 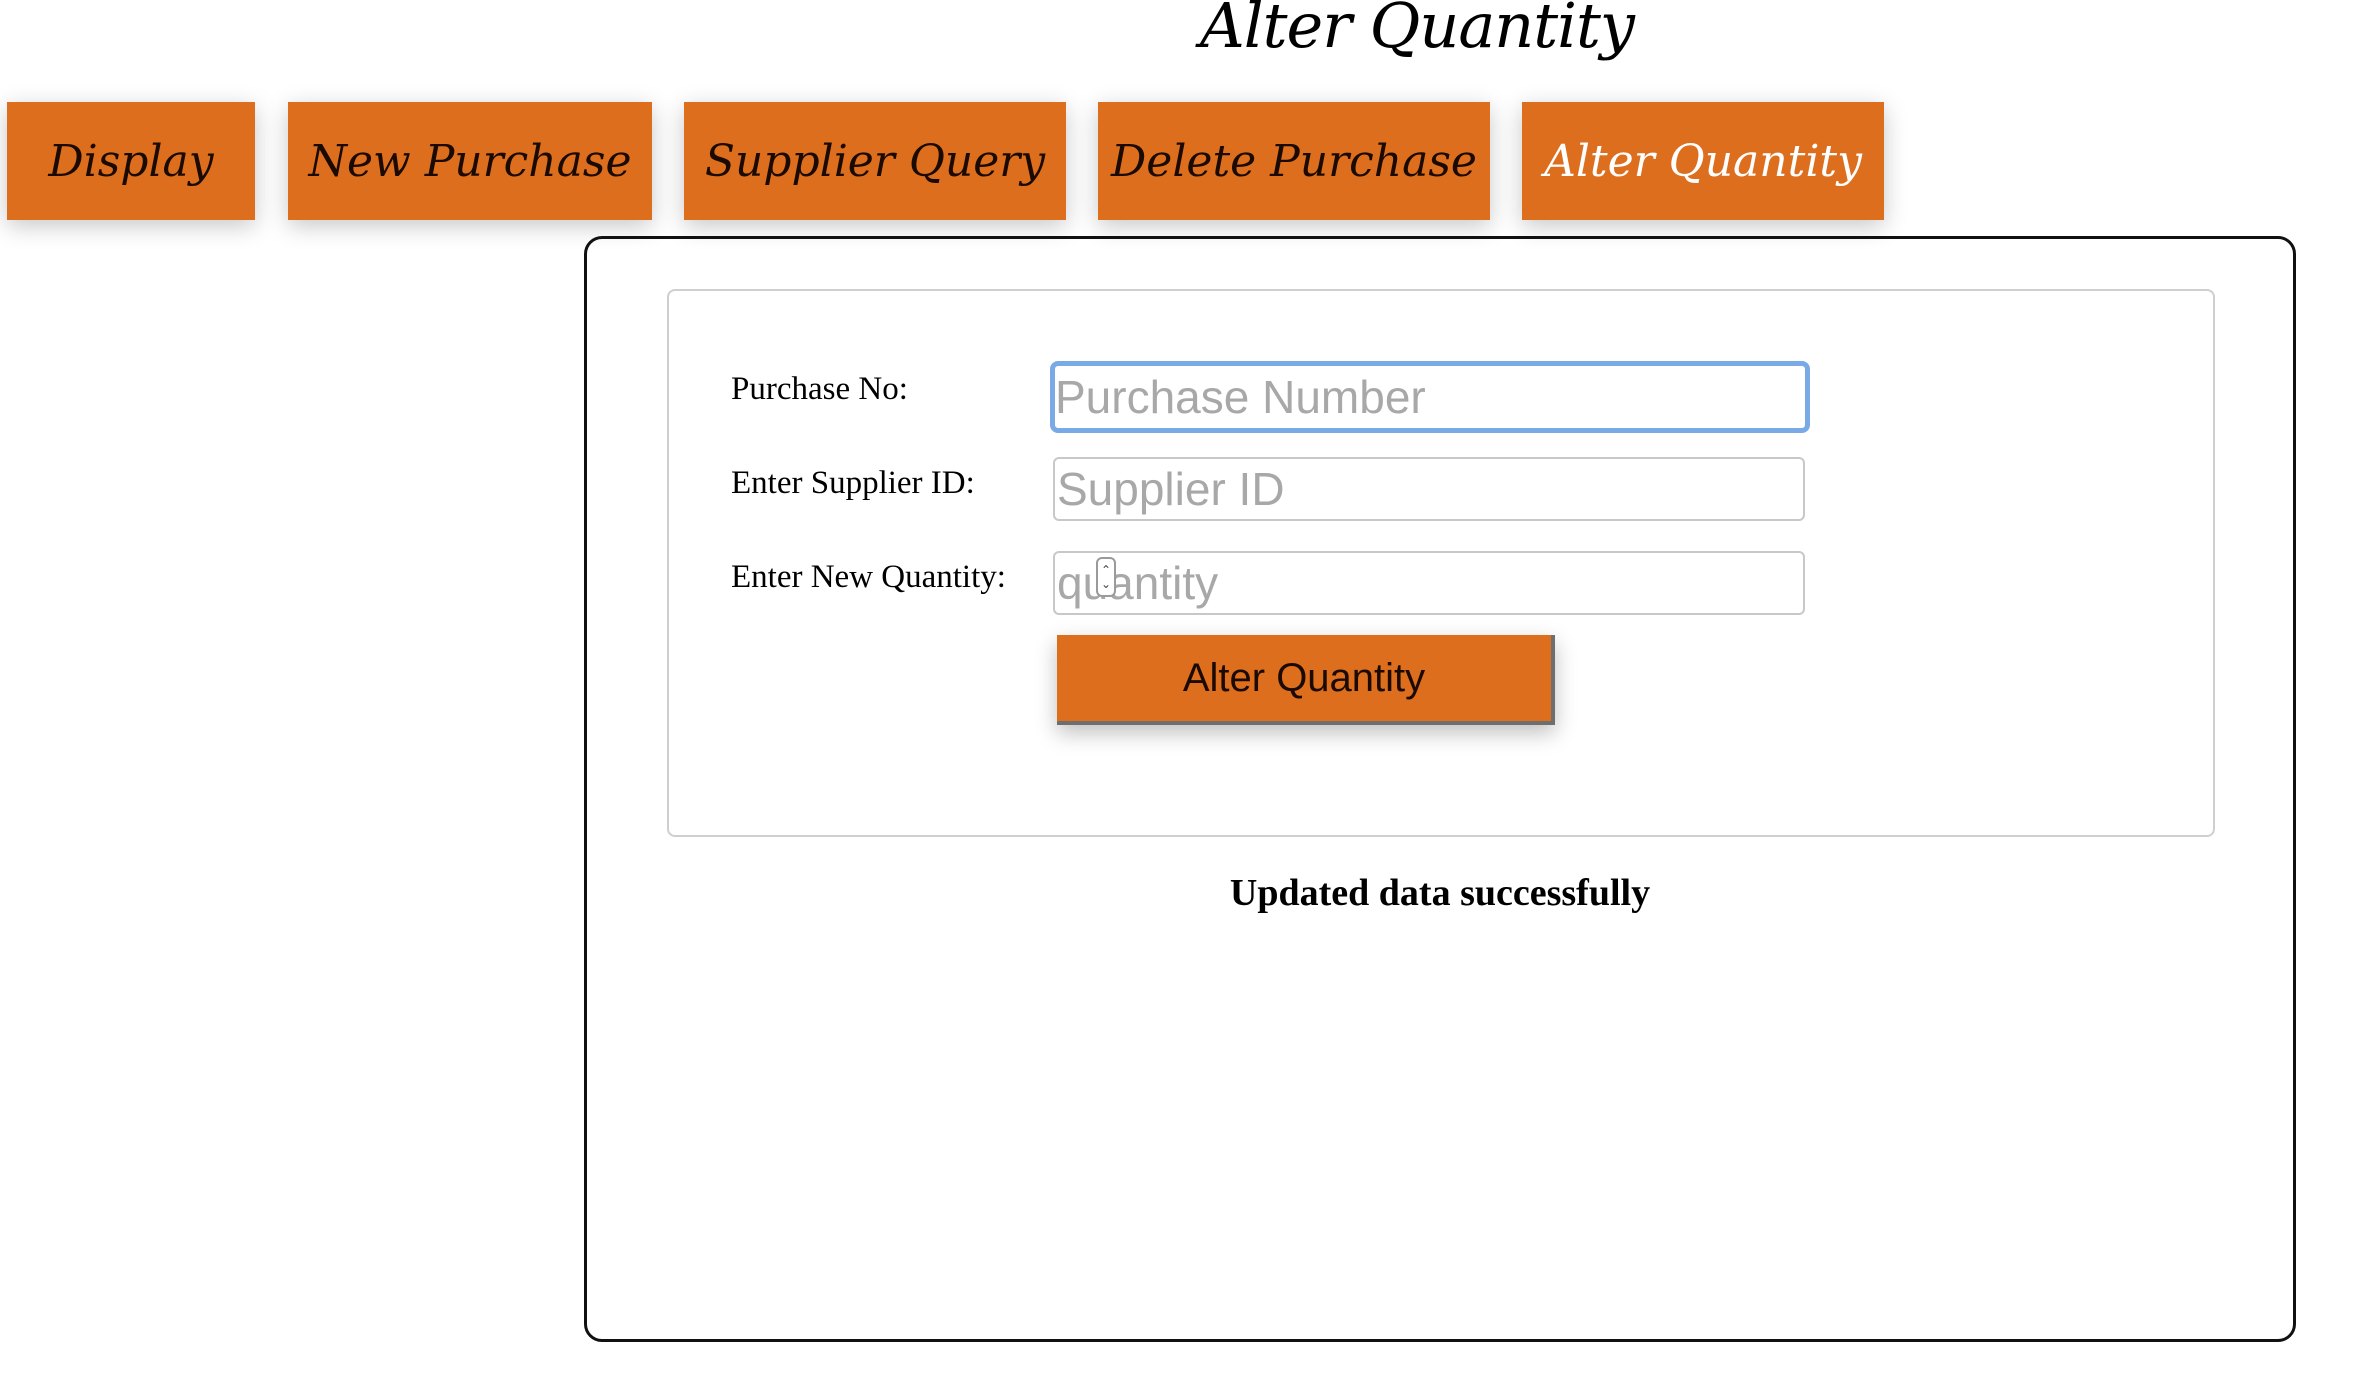 What do you see at coordinates (1440, 893) in the screenshot?
I see `status-message: Updated data successfully` at bounding box center [1440, 893].